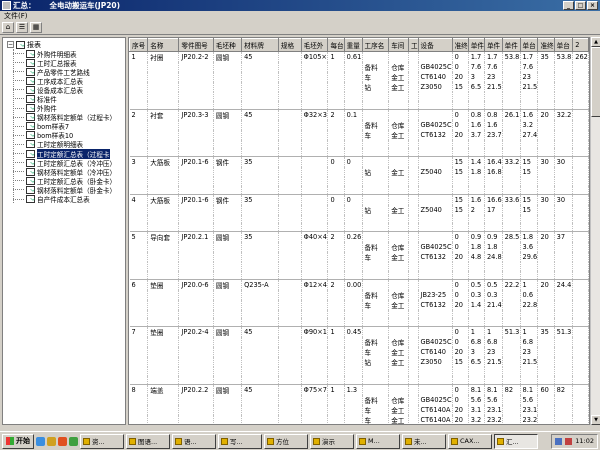 Image resolution: width=600 pixels, height=450 pixels. What do you see at coordinates (196, 199) in the screenshot?
I see `table-cell: JP20.1-6` at bounding box center [196, 199].